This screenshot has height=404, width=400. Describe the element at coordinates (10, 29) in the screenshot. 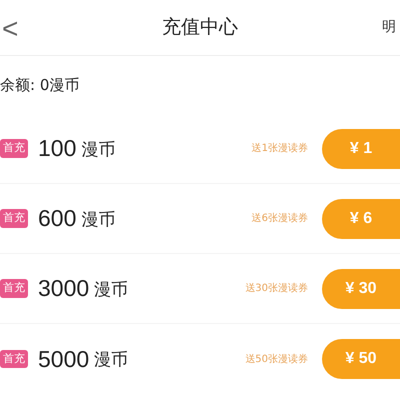

I see `back-button: <` at that location.